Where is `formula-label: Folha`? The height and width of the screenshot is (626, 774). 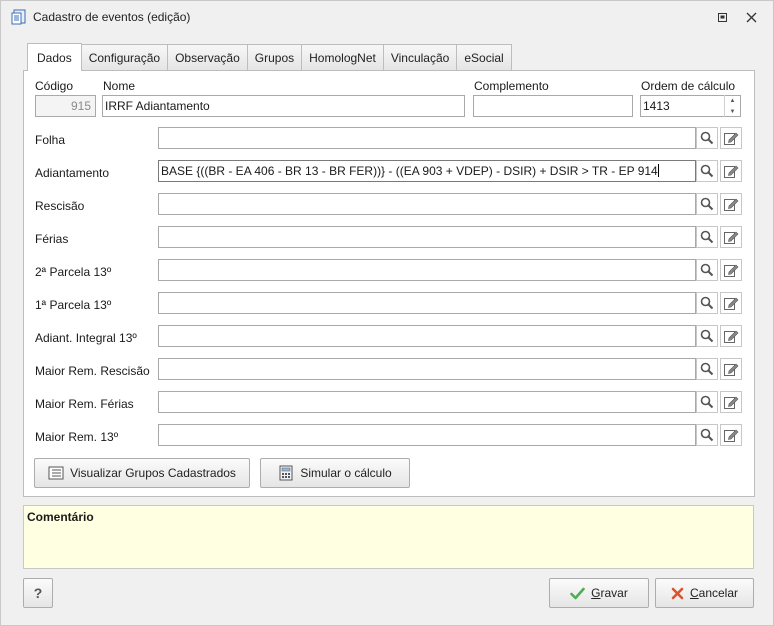
formula-label: Folha is located at coordinates (50, 140).